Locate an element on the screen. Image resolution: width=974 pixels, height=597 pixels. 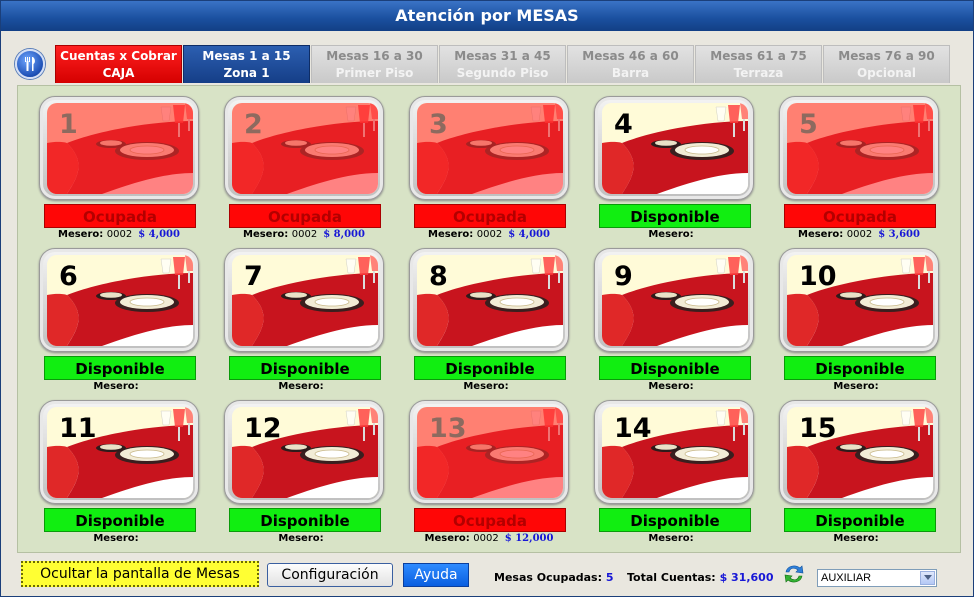
table-card: 9 Disponible Mesero: is located at coordinates (674, 324).